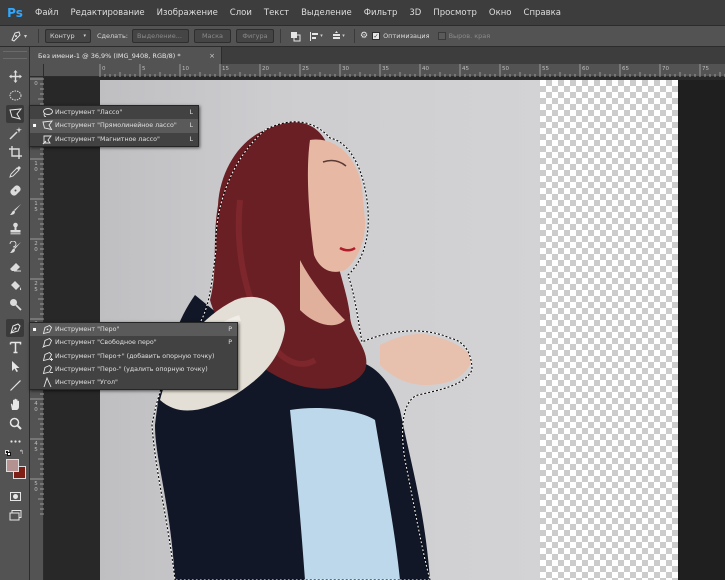 This screenshot has width=725, height=580. I want to click on dodge-tool, so click(15, 304).